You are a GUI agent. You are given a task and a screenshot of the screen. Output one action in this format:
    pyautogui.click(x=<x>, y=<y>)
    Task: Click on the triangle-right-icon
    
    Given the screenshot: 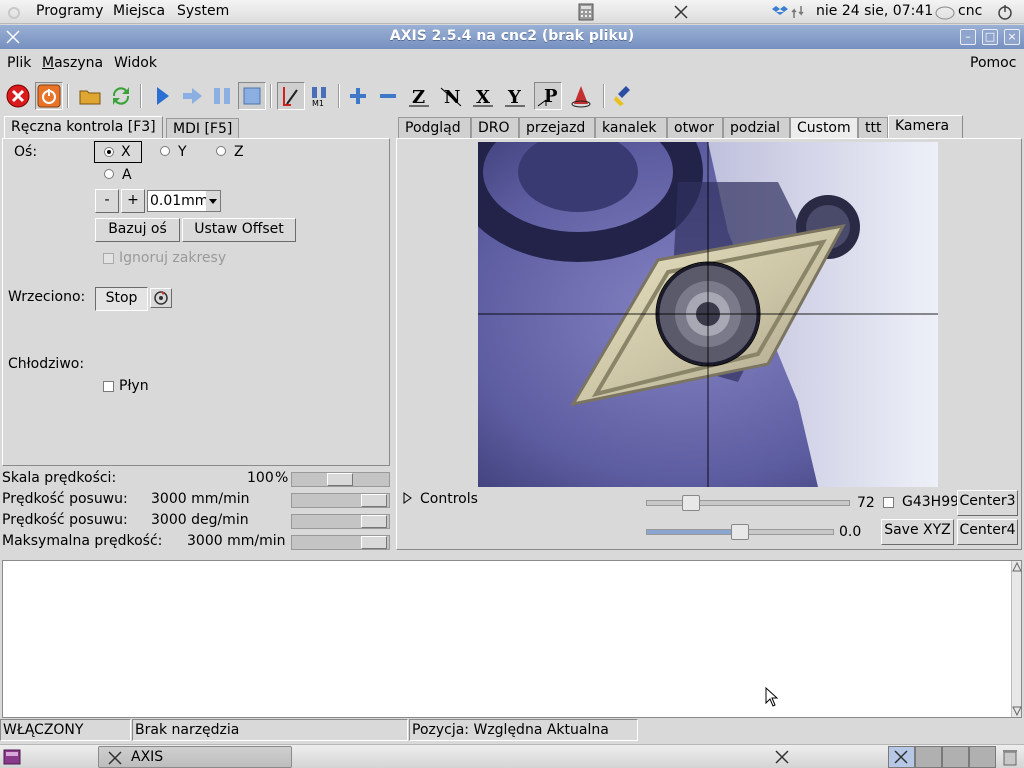 What is the action you would take?
    pyautogui.click(x=408, y=500)
    